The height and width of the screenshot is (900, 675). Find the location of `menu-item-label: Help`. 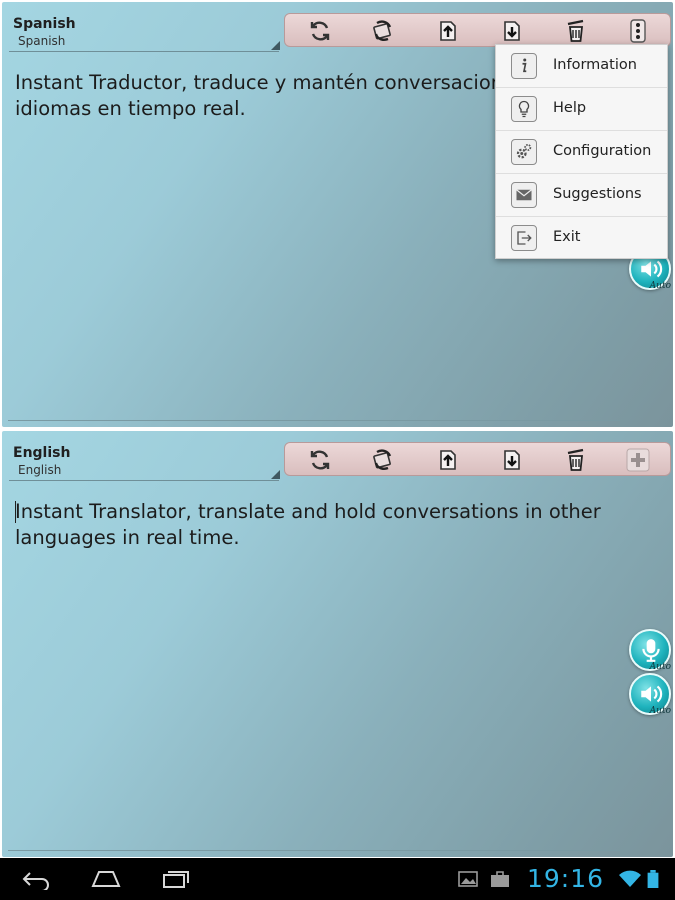

menu-item-label: Help is located at coordinates (570, 108).